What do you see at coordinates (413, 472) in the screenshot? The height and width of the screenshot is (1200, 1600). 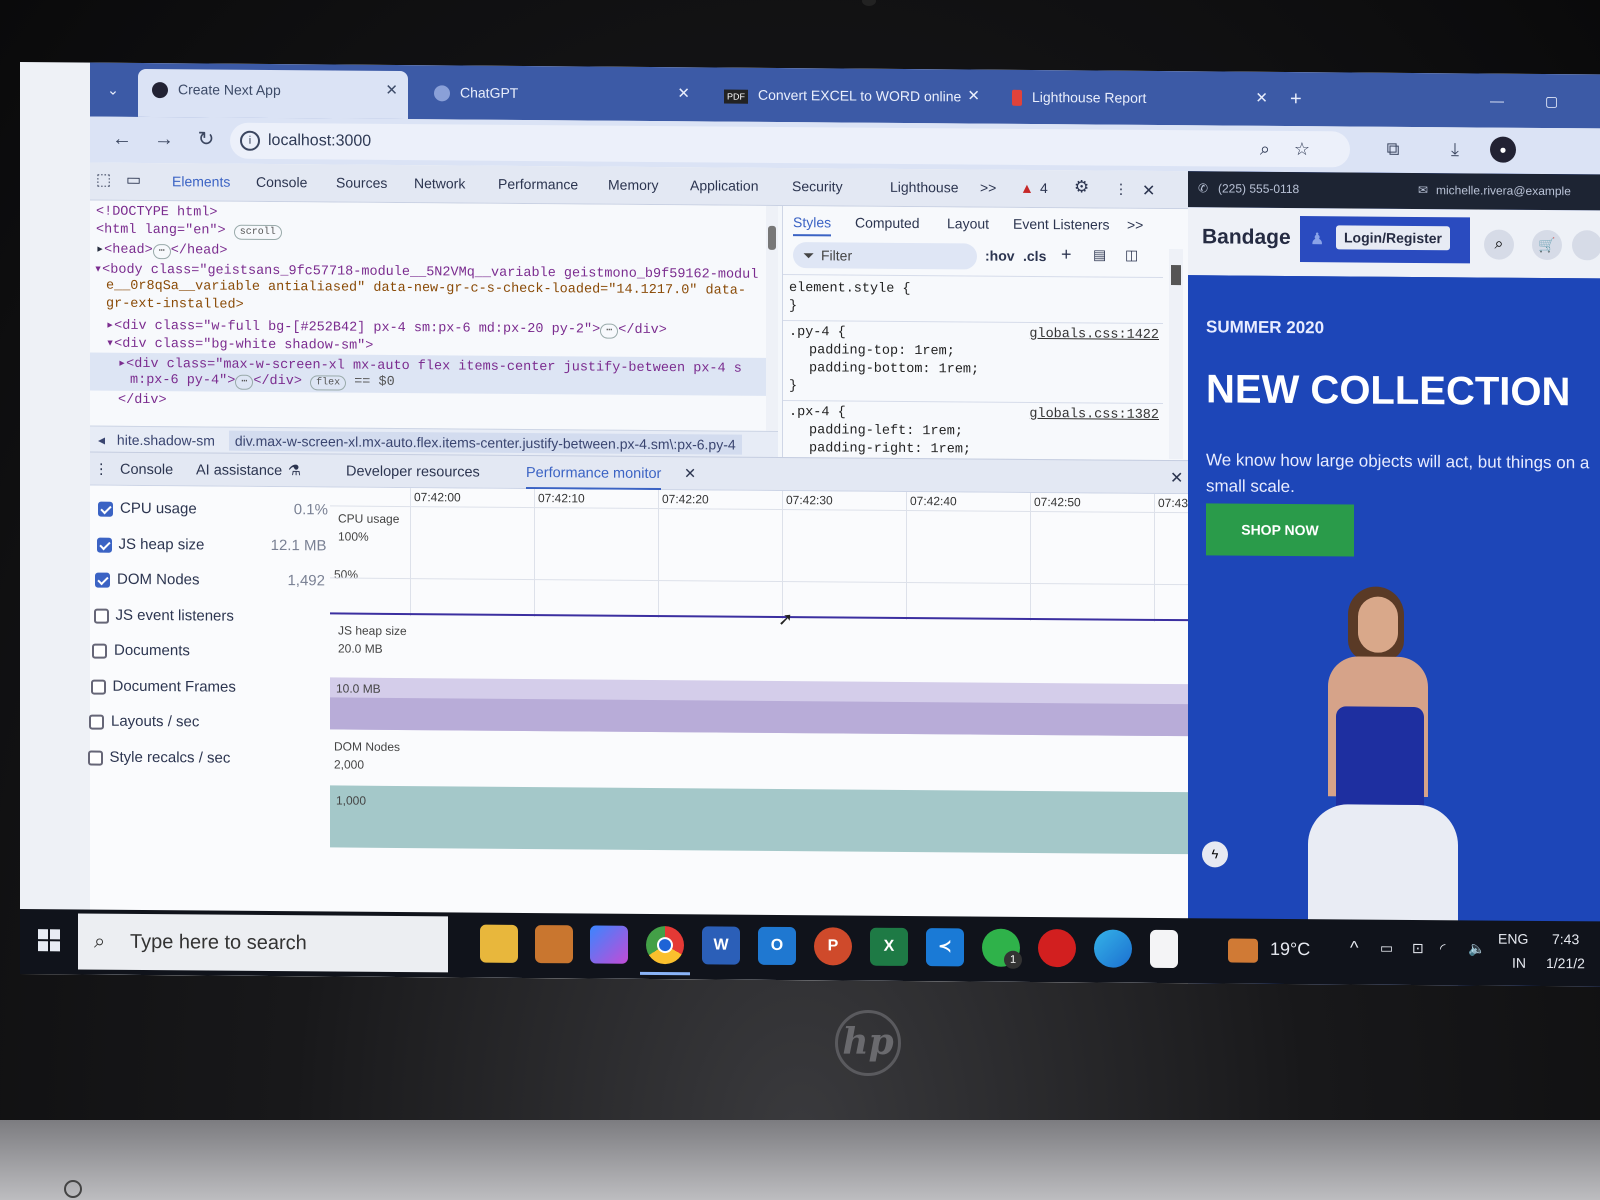 I see `drawer-tab-developer-resources: Developer resources` at bounding box center [413, 472].